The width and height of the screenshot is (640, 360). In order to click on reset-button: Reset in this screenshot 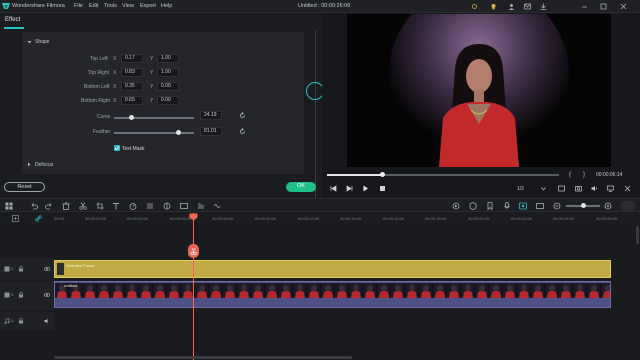, I will do `click(24, 187)`.